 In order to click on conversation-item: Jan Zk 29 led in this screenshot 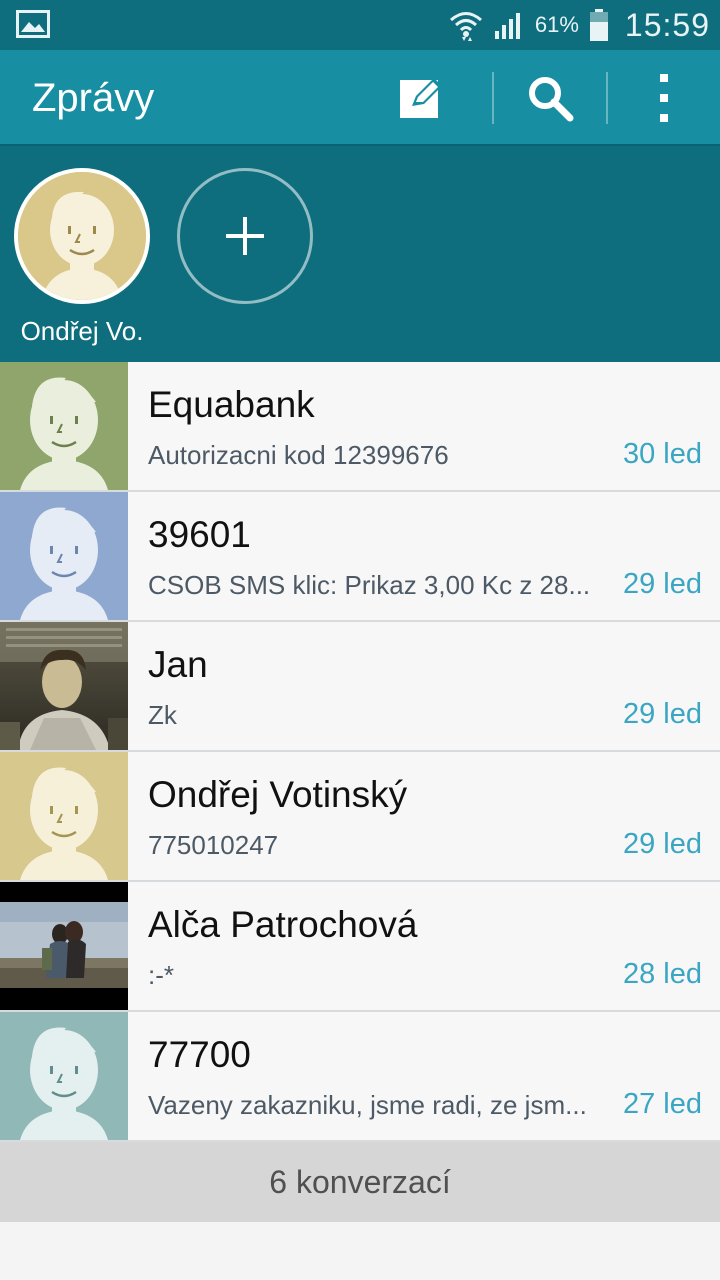, I will do `click(360, 687)`.